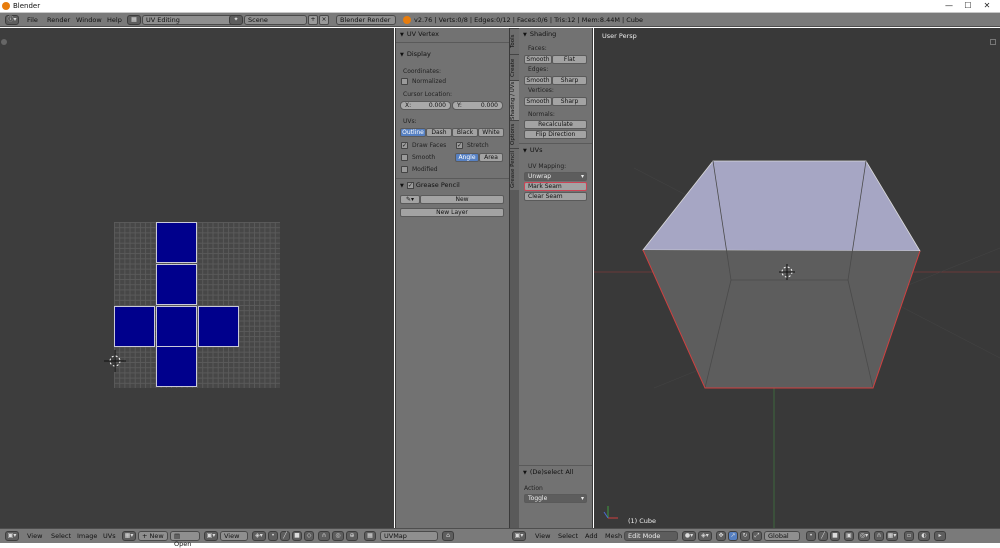  Describe the element at coordinates (404, 145) in the screenshot. I see `draw-faces-checkbox: ✓` at that location.